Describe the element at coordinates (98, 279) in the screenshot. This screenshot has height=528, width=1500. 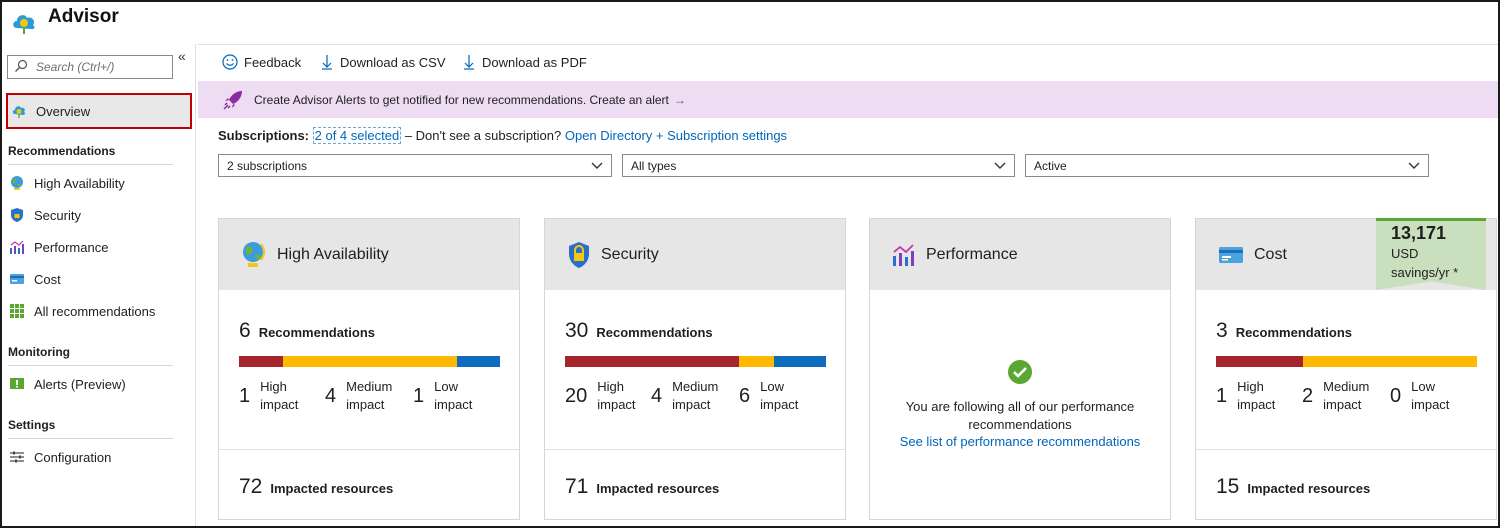
I see `sidebar-item-cost: Cost` at that location.